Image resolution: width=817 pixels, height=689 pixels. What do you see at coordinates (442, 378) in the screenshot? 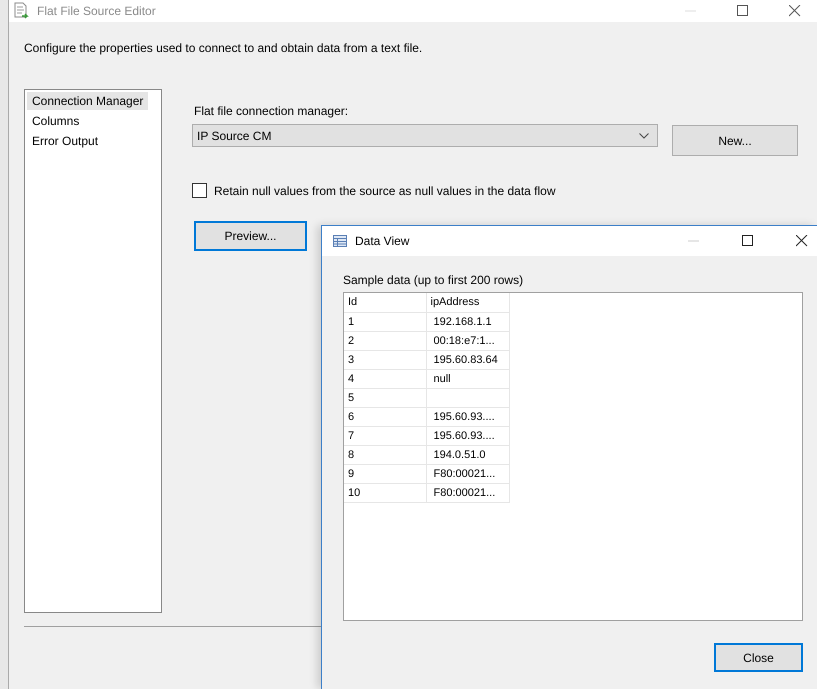
I see `table-cell: null` at bounding box center [442, 378].